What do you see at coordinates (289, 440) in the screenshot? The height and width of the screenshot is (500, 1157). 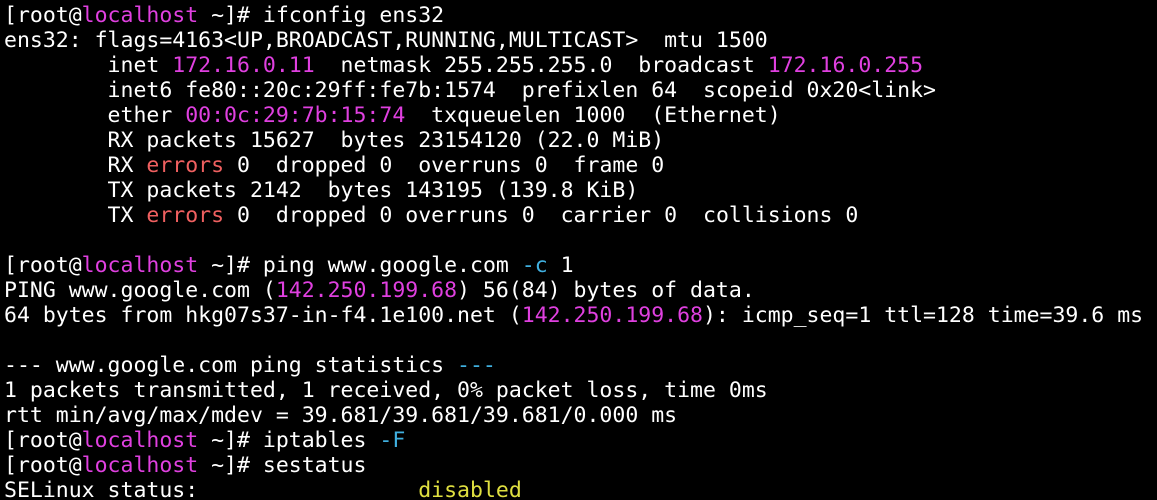 I see `output-text: ~]# iptables` at bounding box center [289, 440].